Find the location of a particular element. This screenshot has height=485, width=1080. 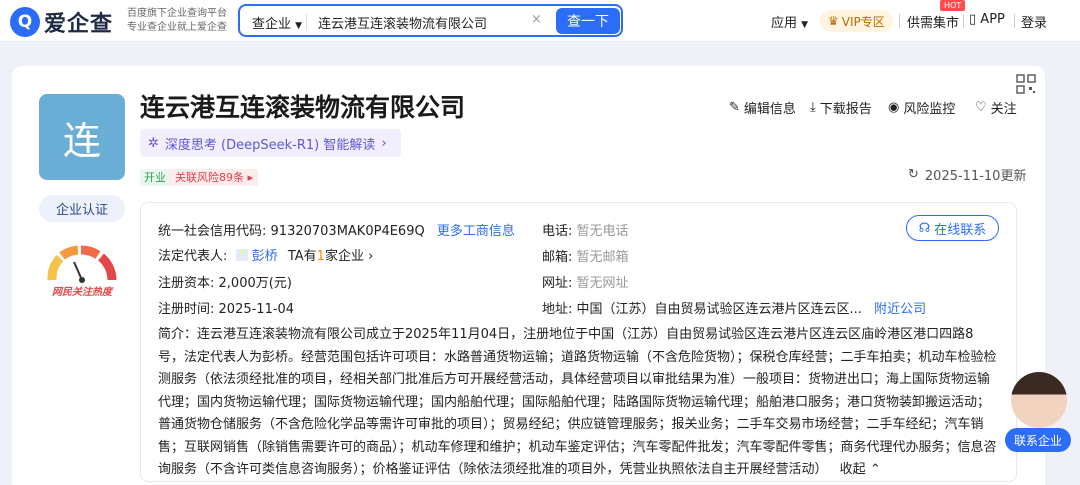

chevron-up-icon: ⌃ is located at coordinates (875, 469).